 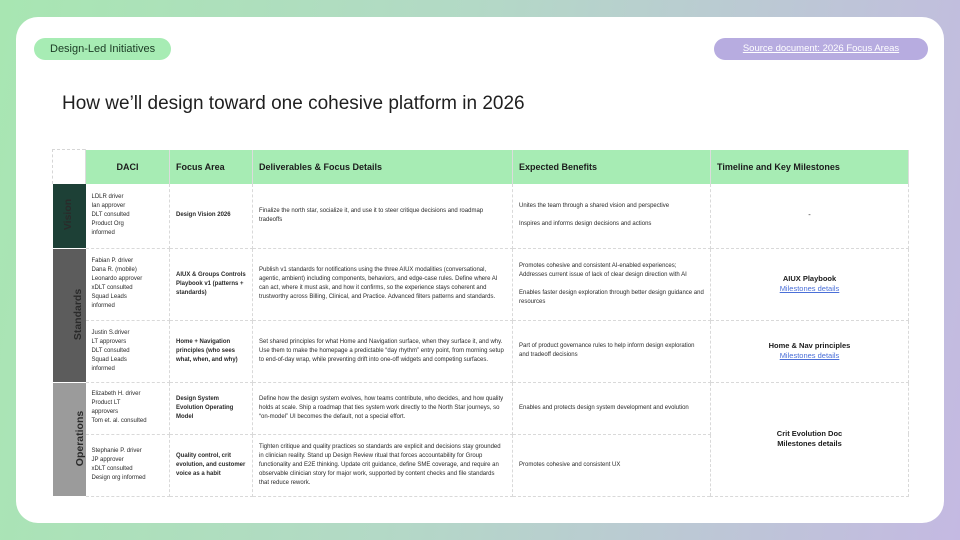 I want to click on source-document-link: Source document: 2026 Focus Areas, so click(x=821, y=49).